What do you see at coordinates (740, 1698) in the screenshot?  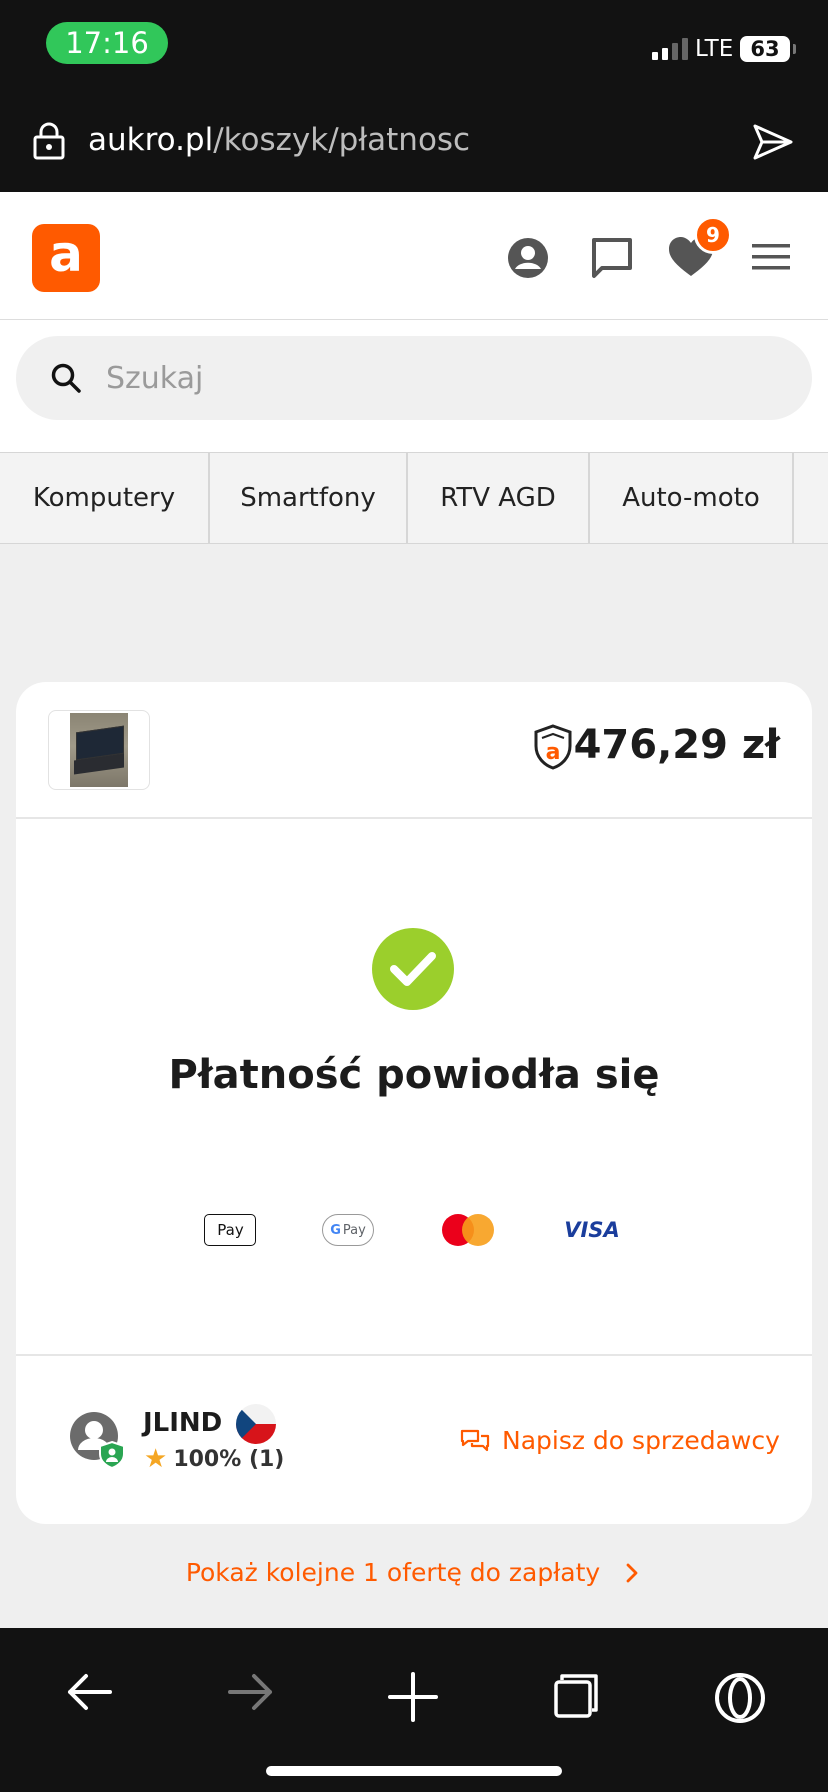 I see `opera-menu-icon` at bounding box center [740, 1698].